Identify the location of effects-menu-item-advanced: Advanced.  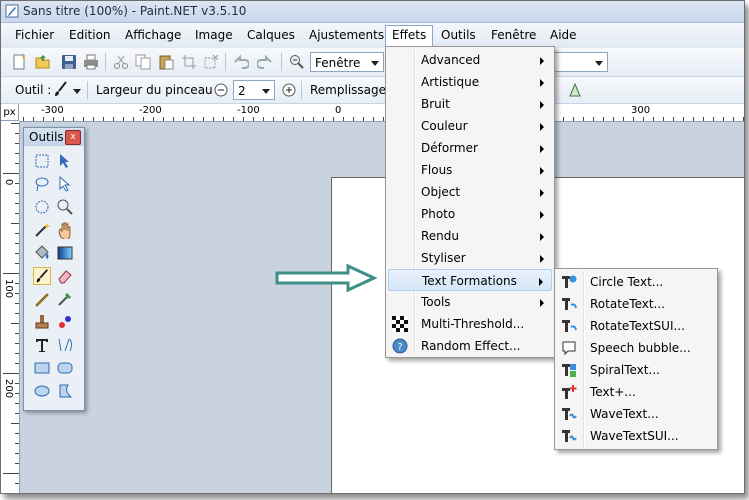
(470, 60).